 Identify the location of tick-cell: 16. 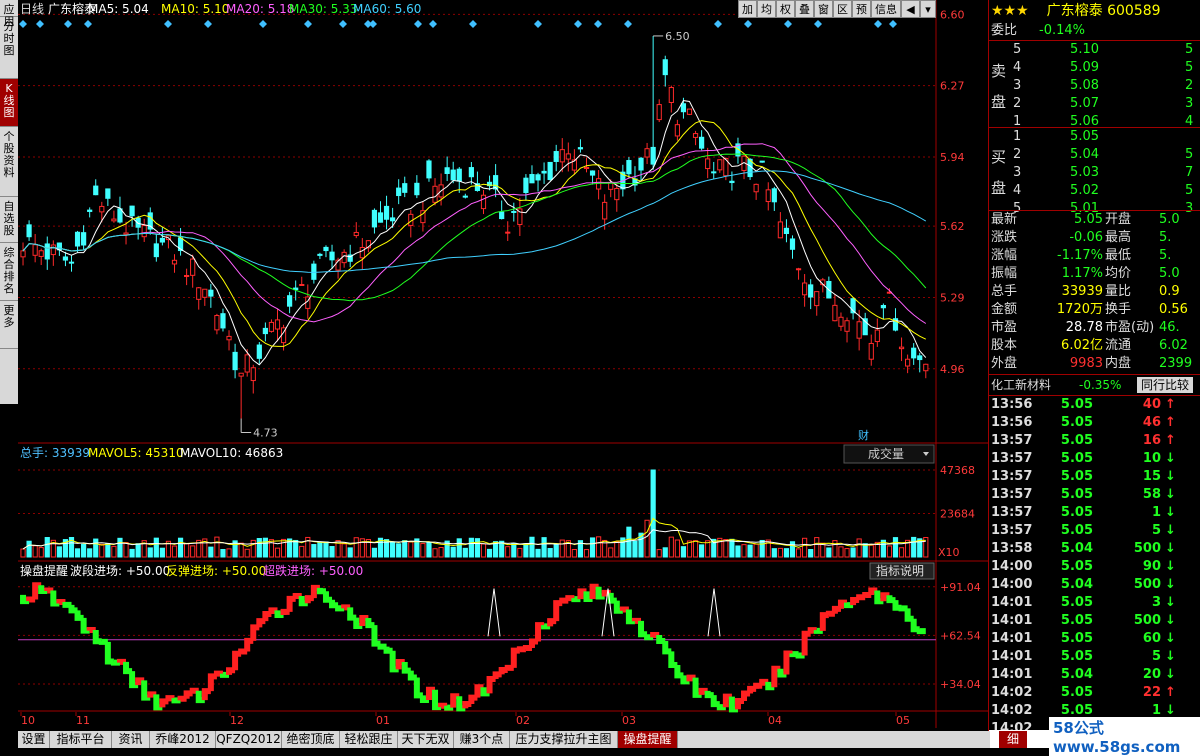
(1140, 441).